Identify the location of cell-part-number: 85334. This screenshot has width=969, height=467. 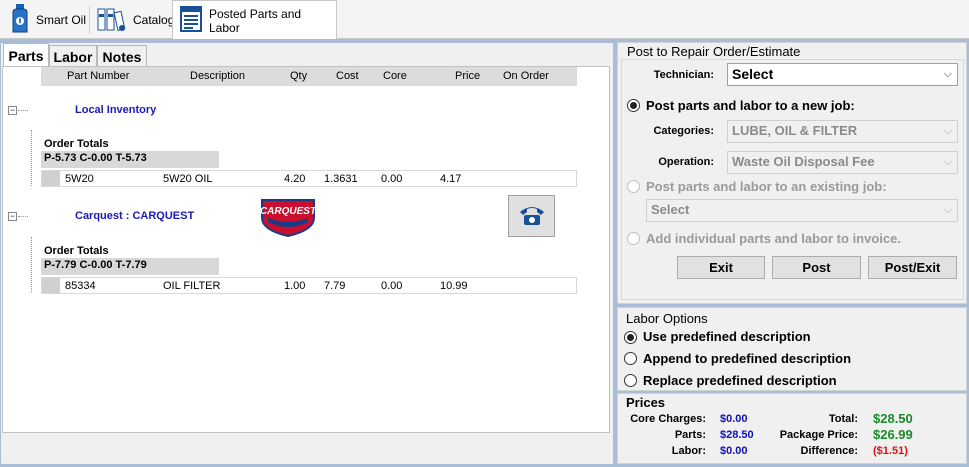
(80, 286).